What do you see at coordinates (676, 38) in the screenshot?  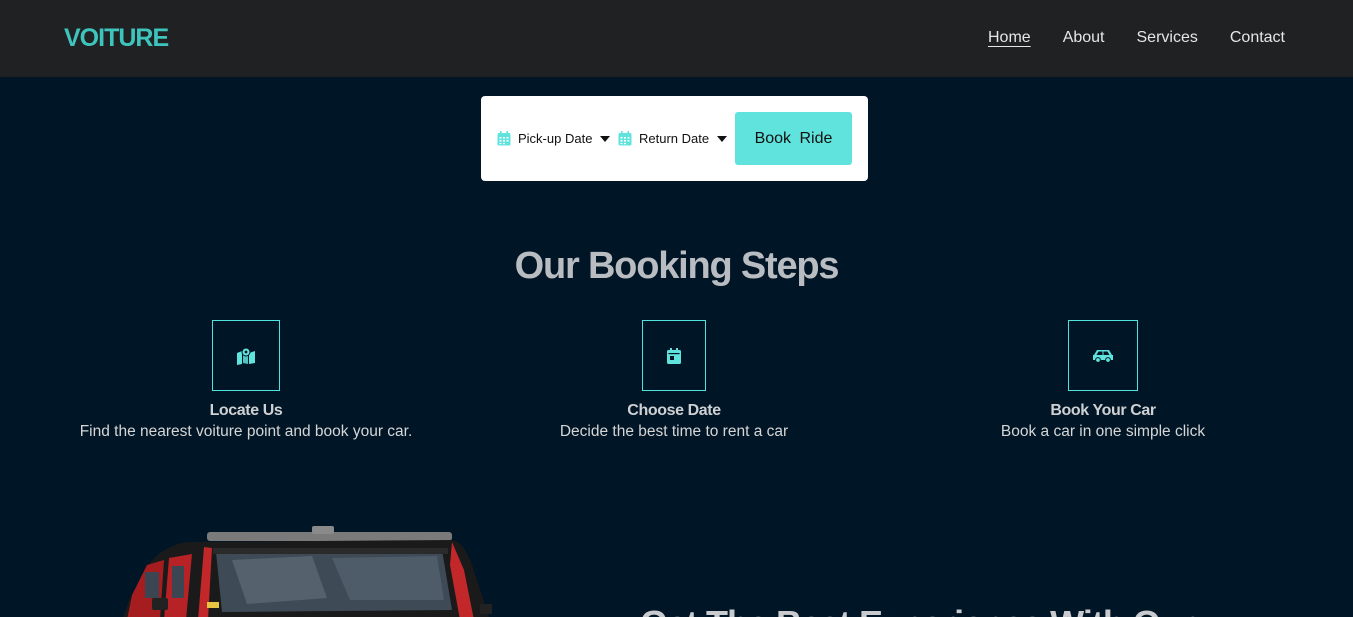 I see `navbar: VOITURE Home About Services Contact` at bounding box center [676, 38].